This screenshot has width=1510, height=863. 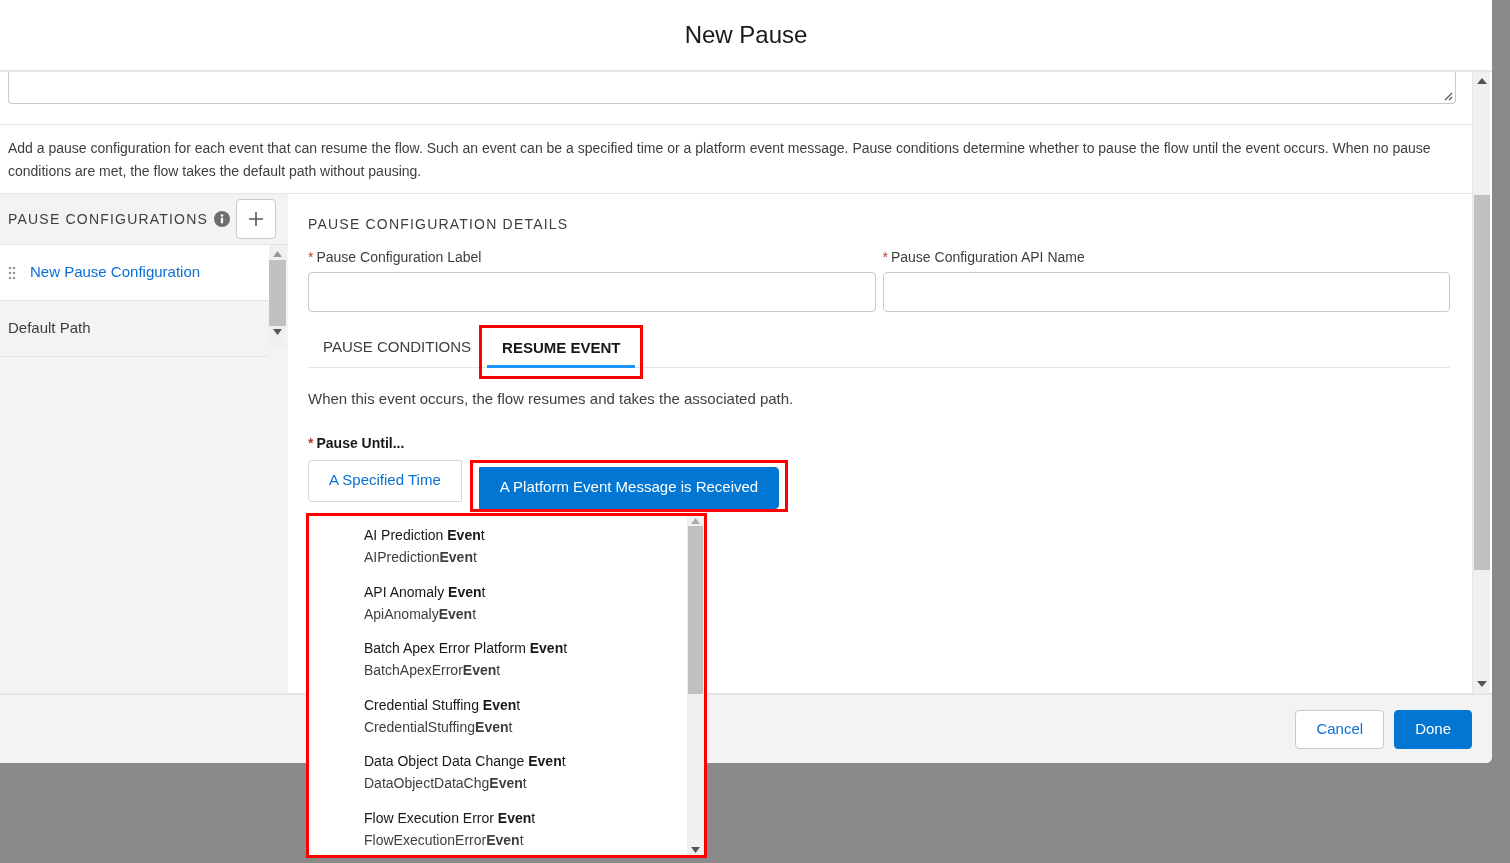 What do you see at coordinates (629, 487) in the screenshot?
I see `option-button: A Platform Event Message is Received` at bounding box center [629, 487].